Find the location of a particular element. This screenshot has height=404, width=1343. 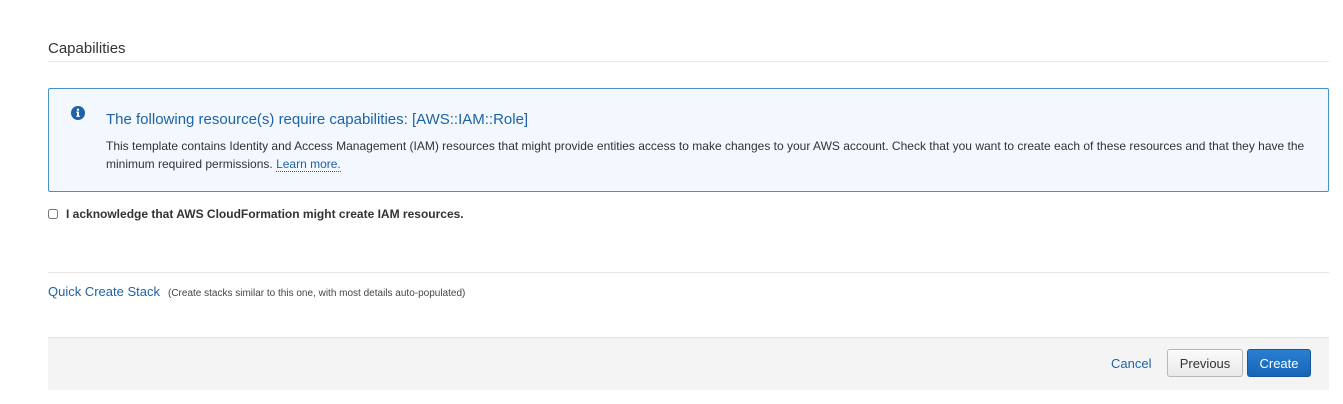

section-title: Capabilities is located at coordinates (87, 48).